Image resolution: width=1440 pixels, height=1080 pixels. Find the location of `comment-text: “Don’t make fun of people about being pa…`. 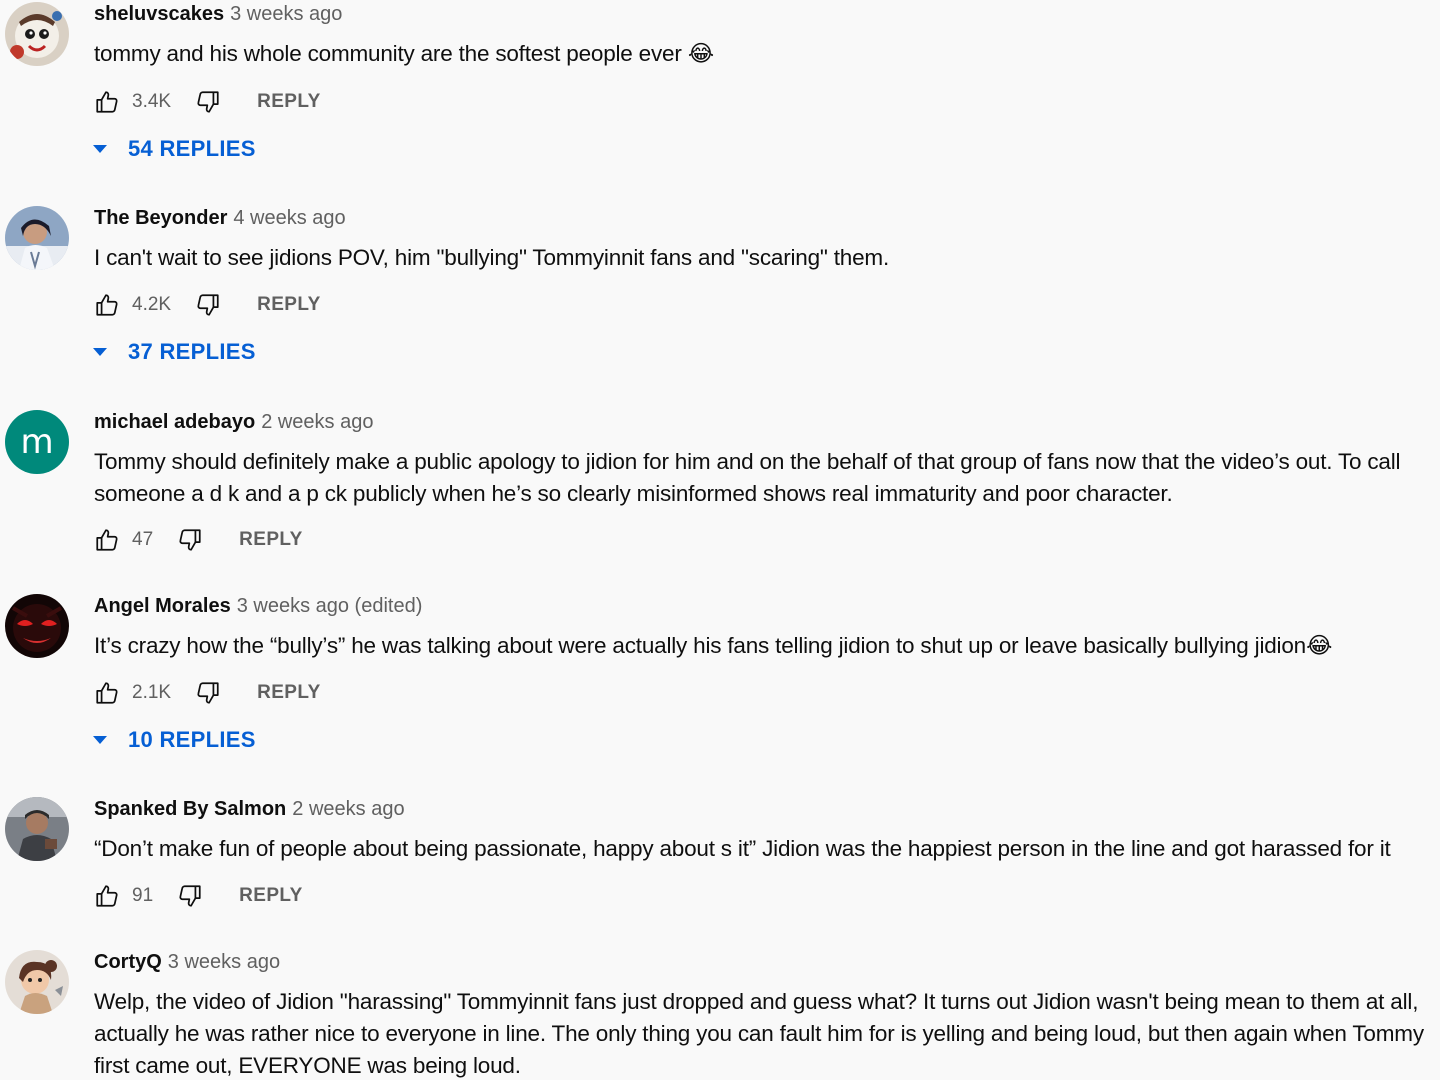

comment-text: “Don’t make fun of people about being pa… is located at coordinates (742, 848).